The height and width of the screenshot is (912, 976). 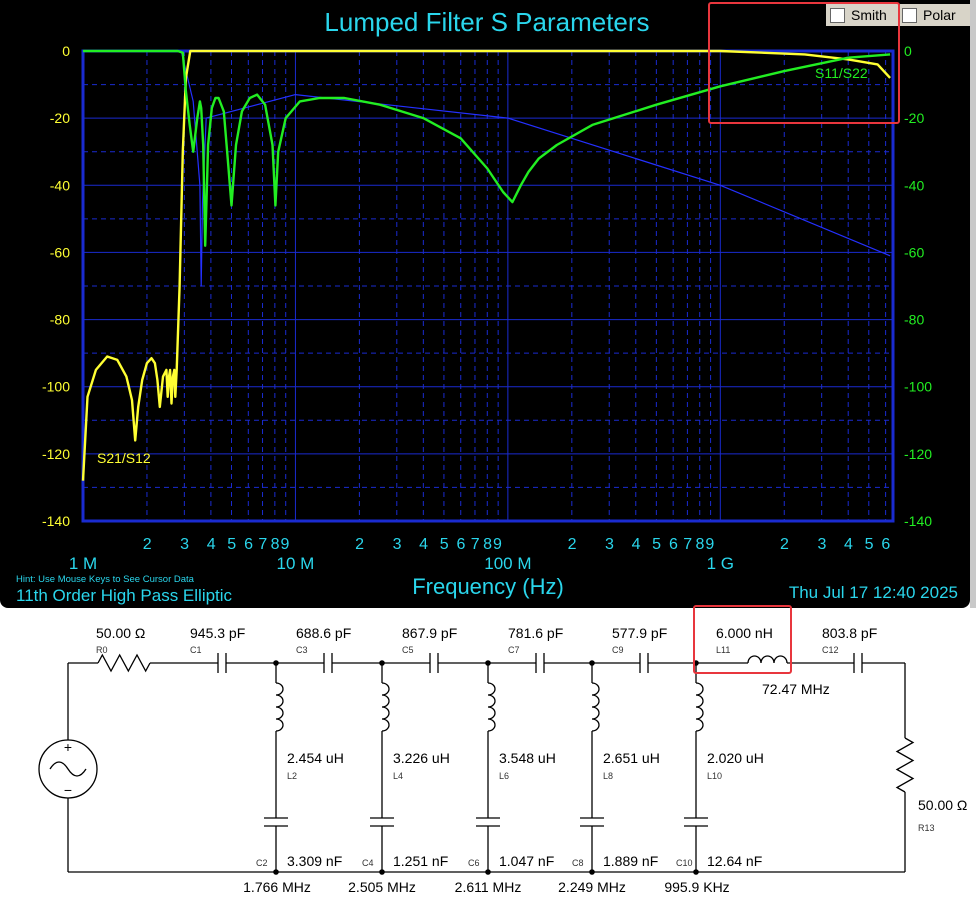 What do you see at coordinates (68, 790) in the screenshot?
I see `source-minus-sign: −` at bounding box center [68, 790].